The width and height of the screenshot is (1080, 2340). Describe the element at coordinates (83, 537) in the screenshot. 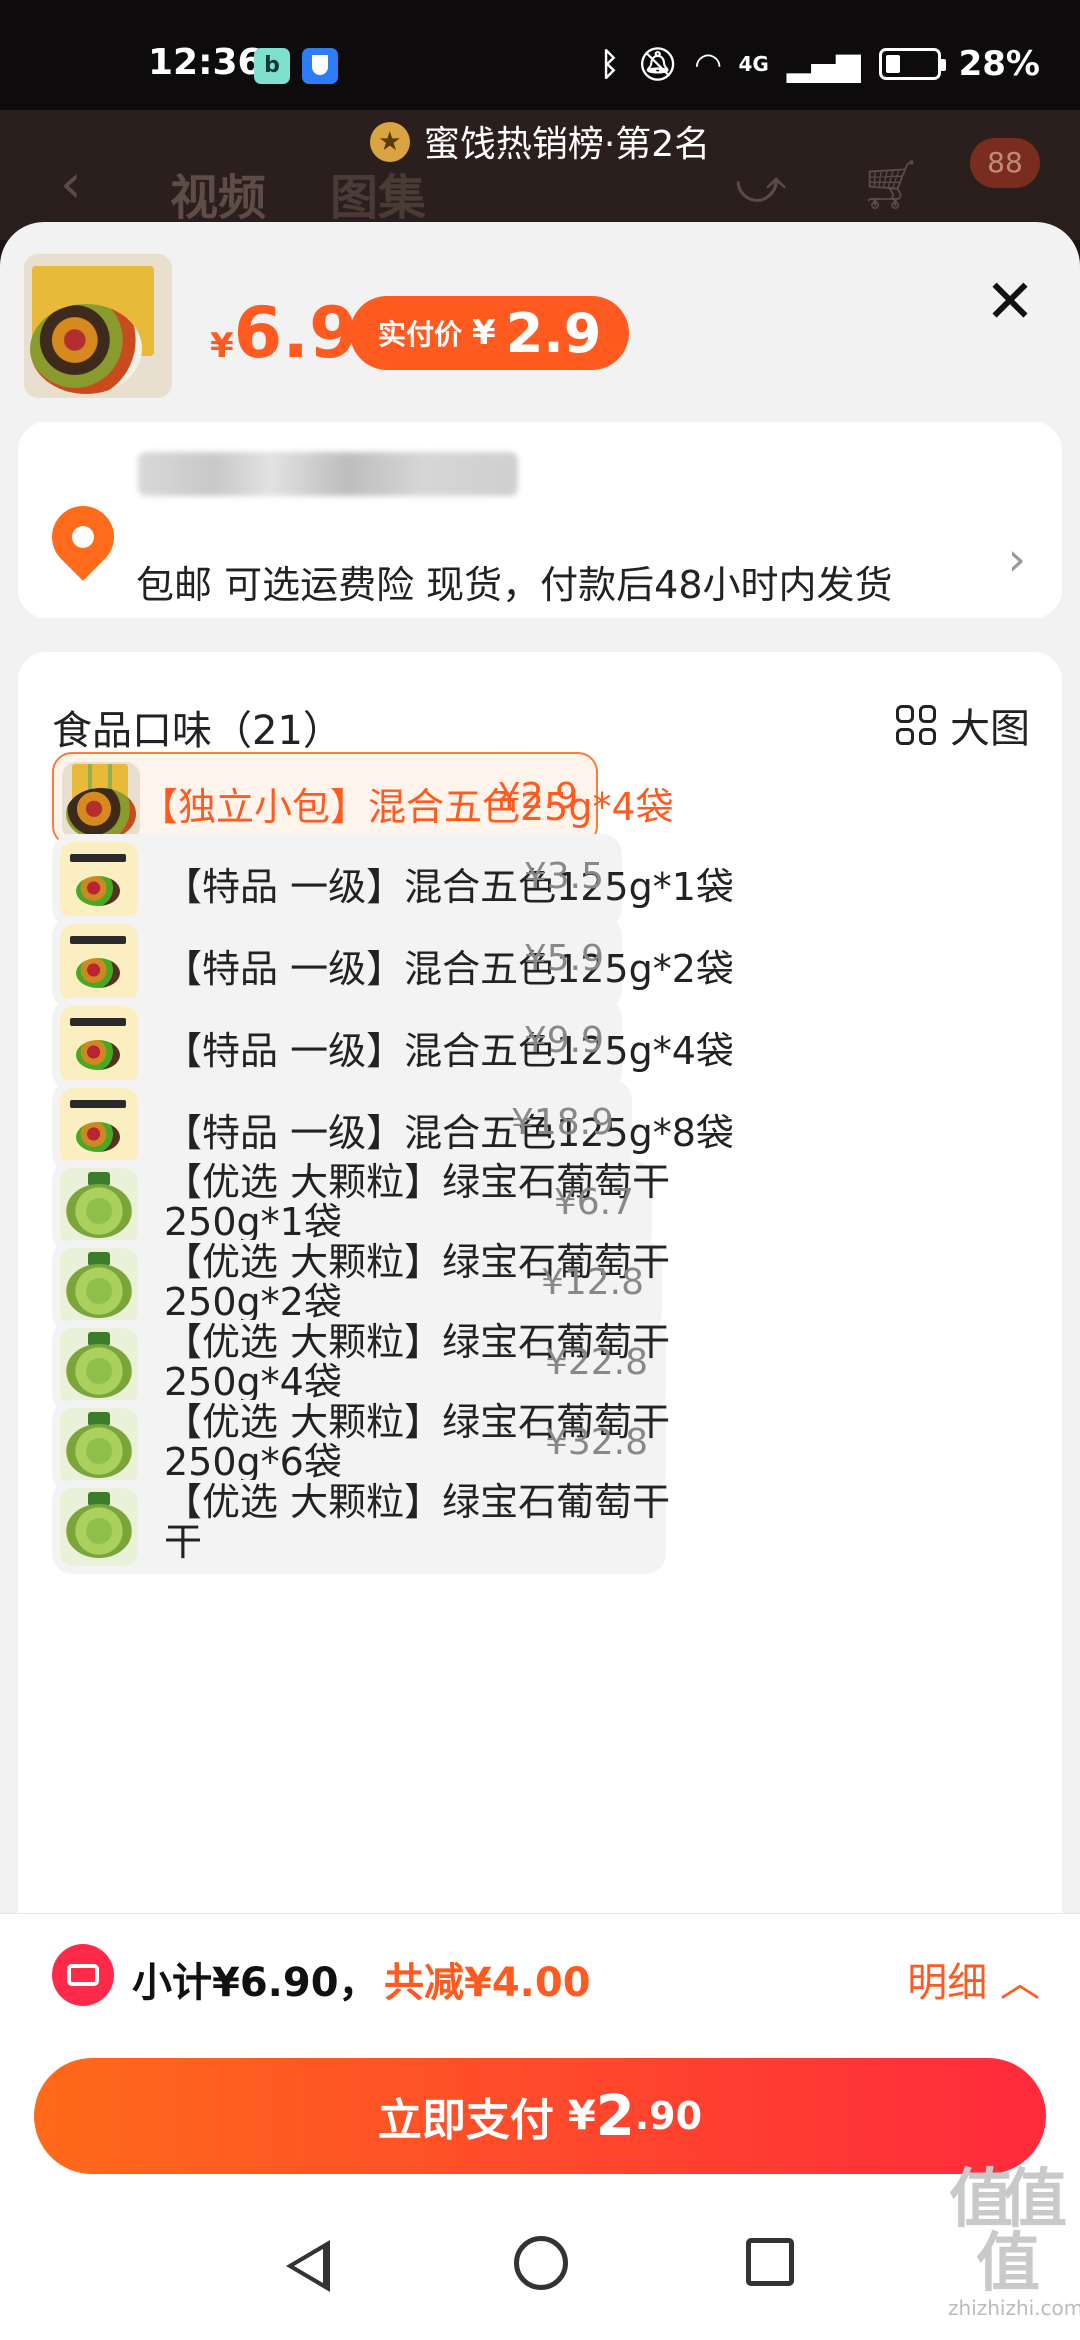

I see `location-pin-icon` at that location.